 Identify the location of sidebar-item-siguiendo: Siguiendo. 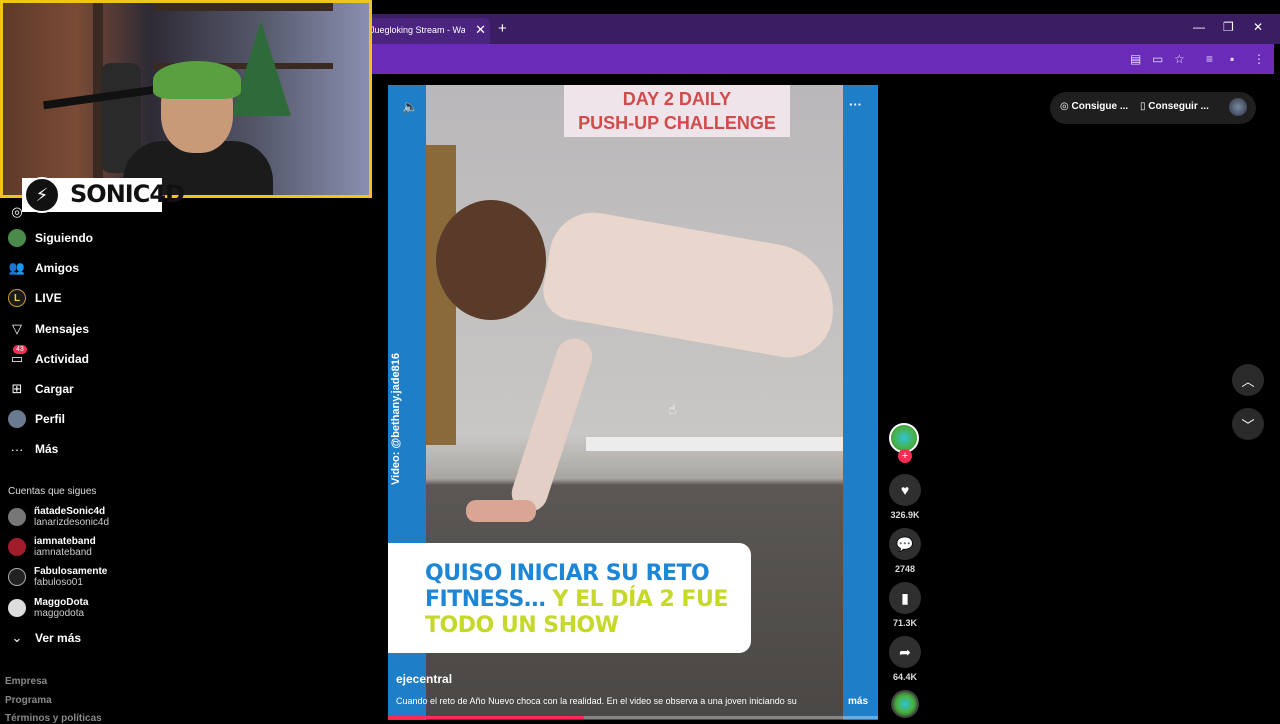
(50, 238).